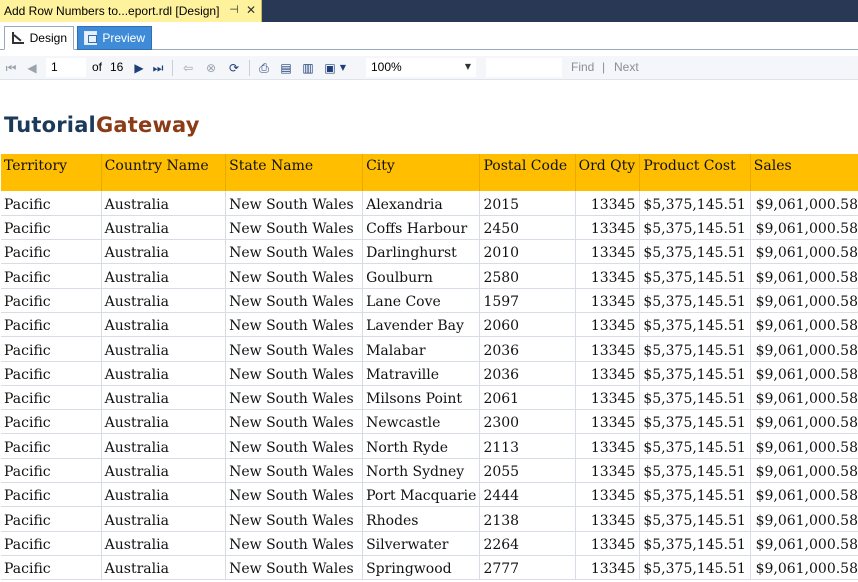 The image size is (858, 582). What do you see at coordinates (527, 398) in the screenshot?
I see `table-cell: 2061` at bounding box center [527, 398].